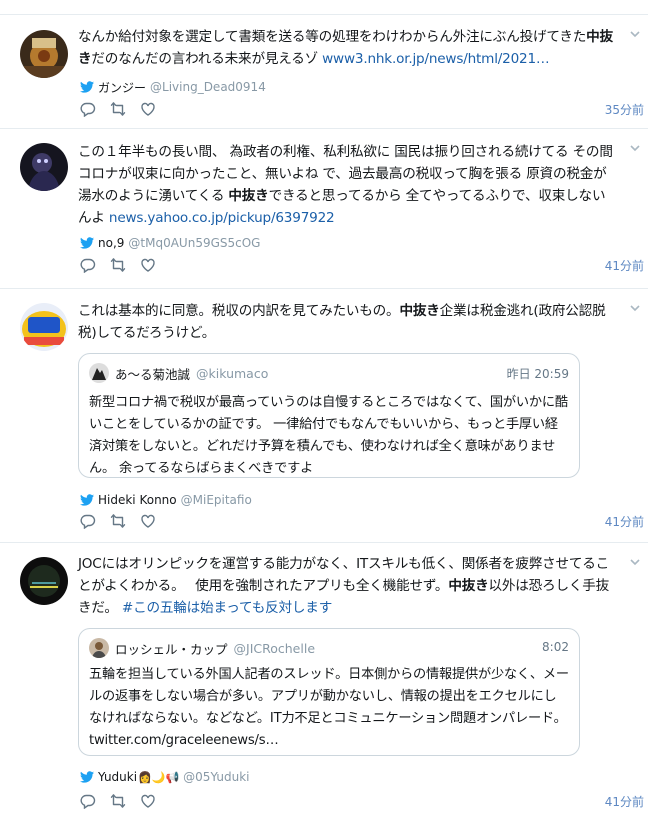  I want to click on author-handle: @05Yuduki, so click(216, 777).